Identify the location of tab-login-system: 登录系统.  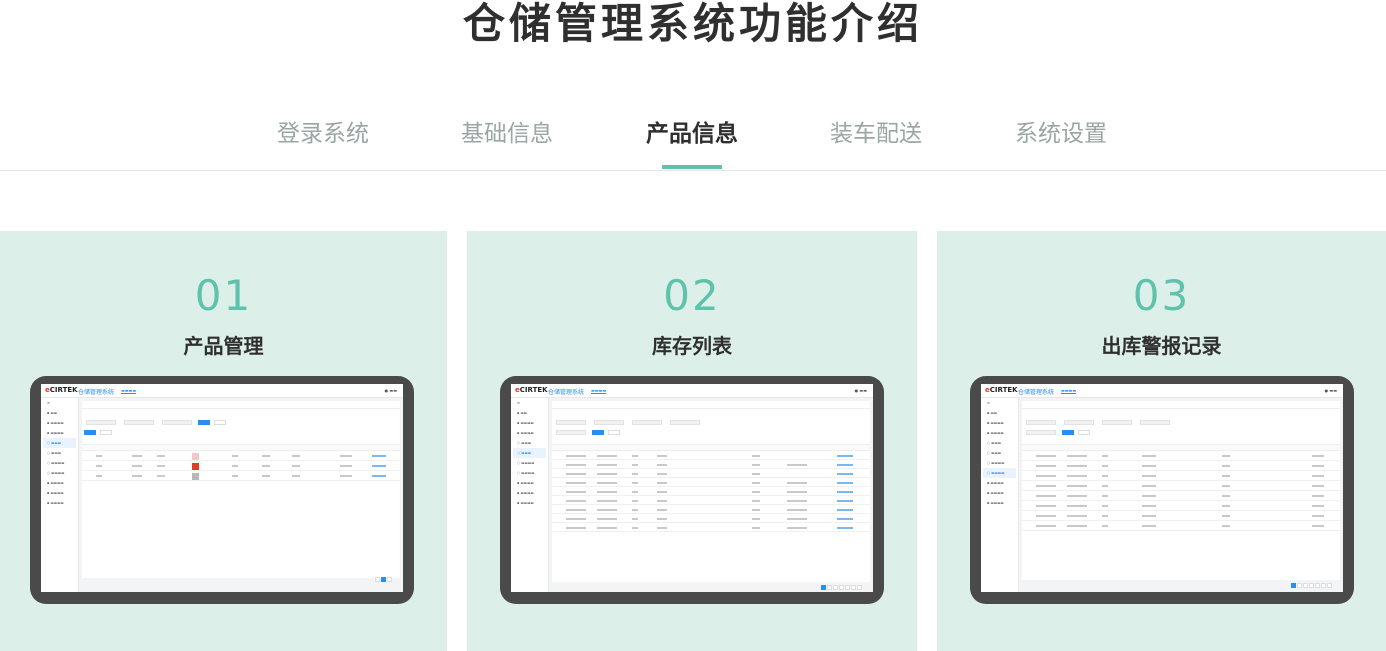
(323, 131).